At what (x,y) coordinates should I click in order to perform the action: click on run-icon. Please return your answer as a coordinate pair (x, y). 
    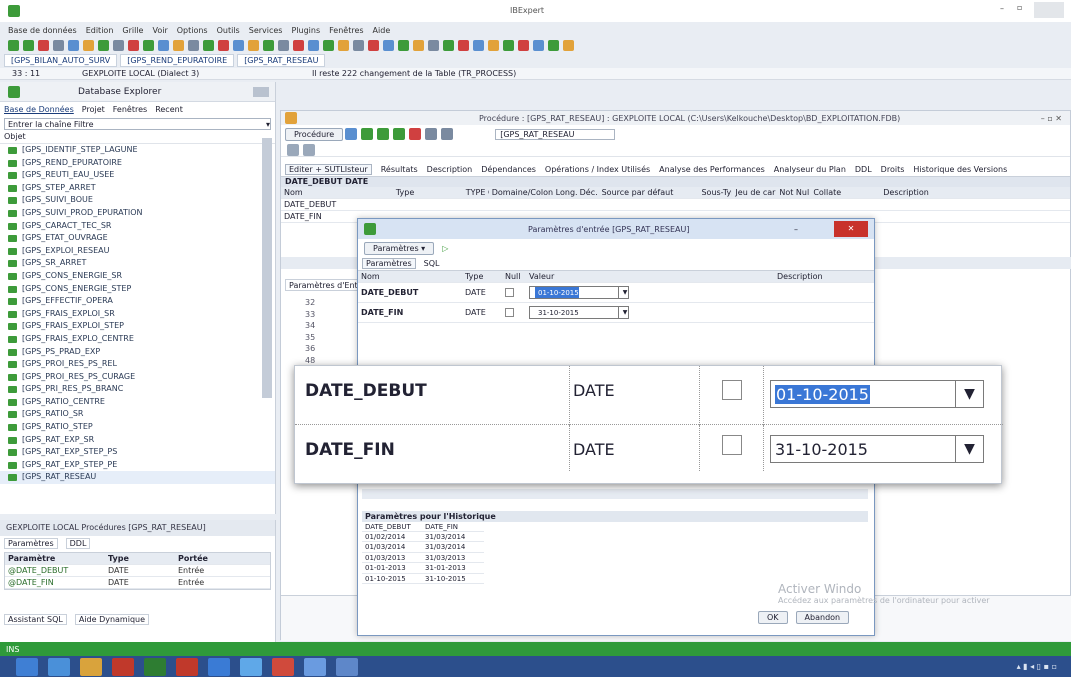
    Looking at the image, I should click on (367, 134).